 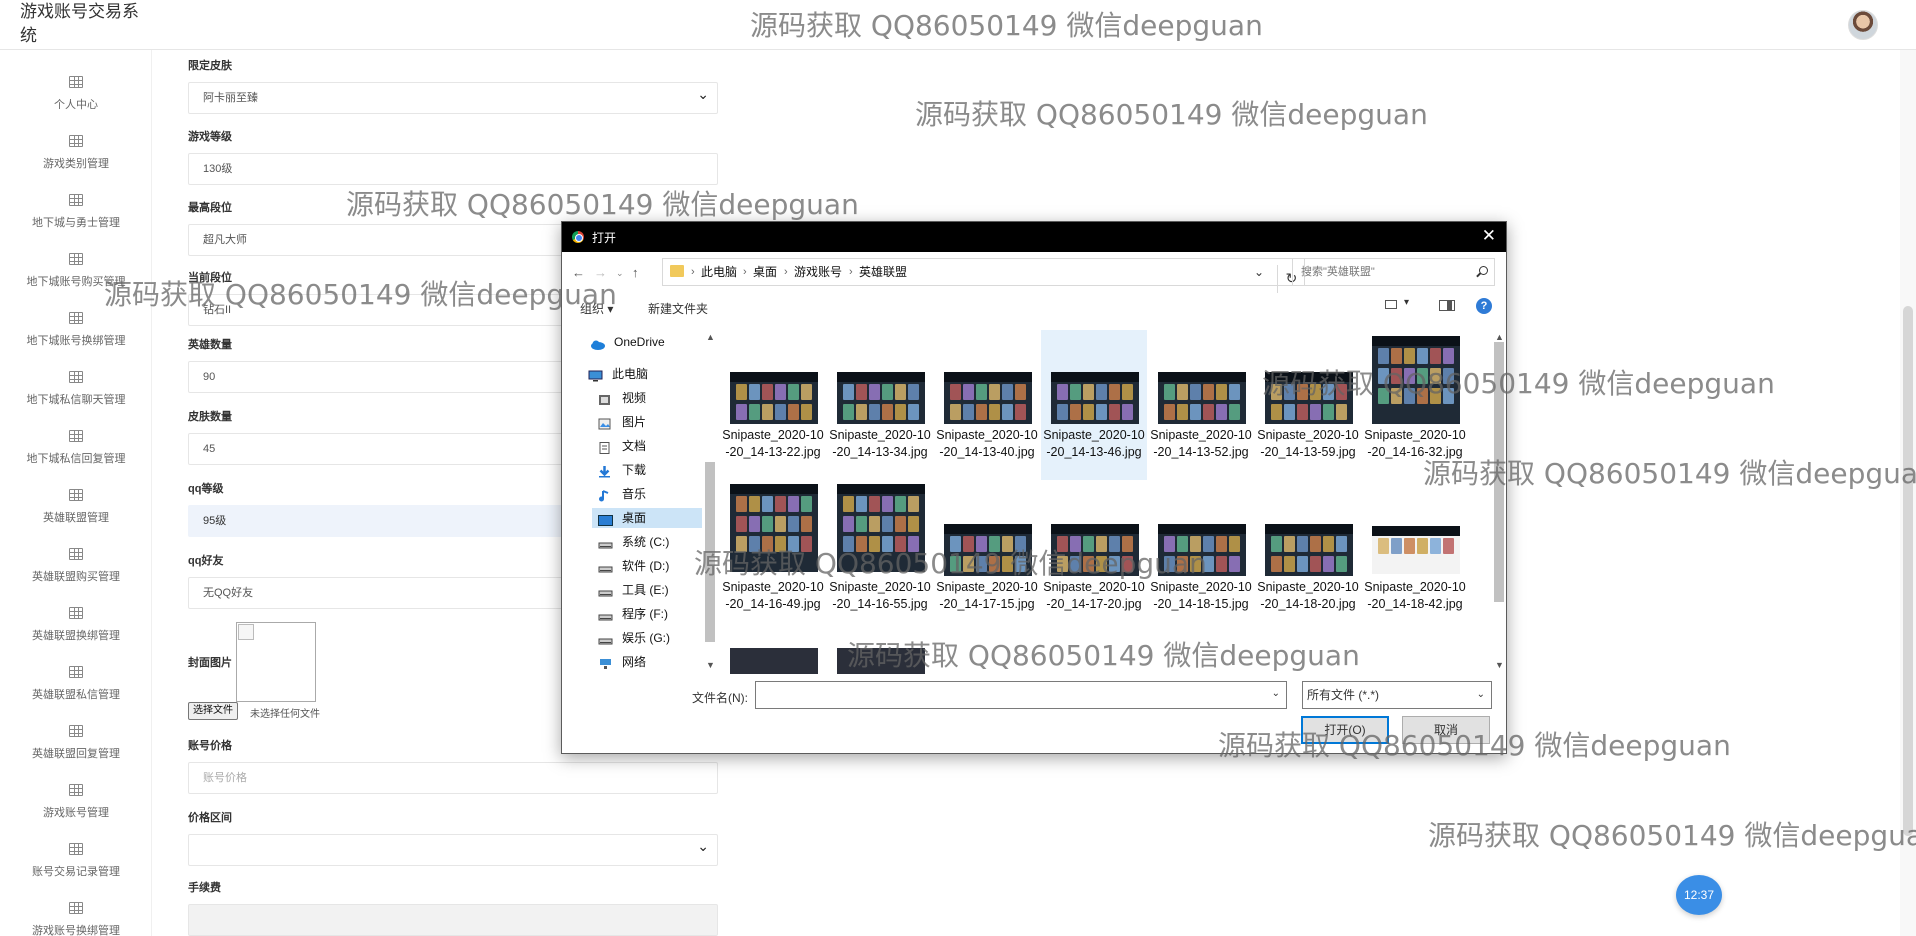 I want to click on recent-dropdown-icon: ⌄, so click(x=620, y=273).